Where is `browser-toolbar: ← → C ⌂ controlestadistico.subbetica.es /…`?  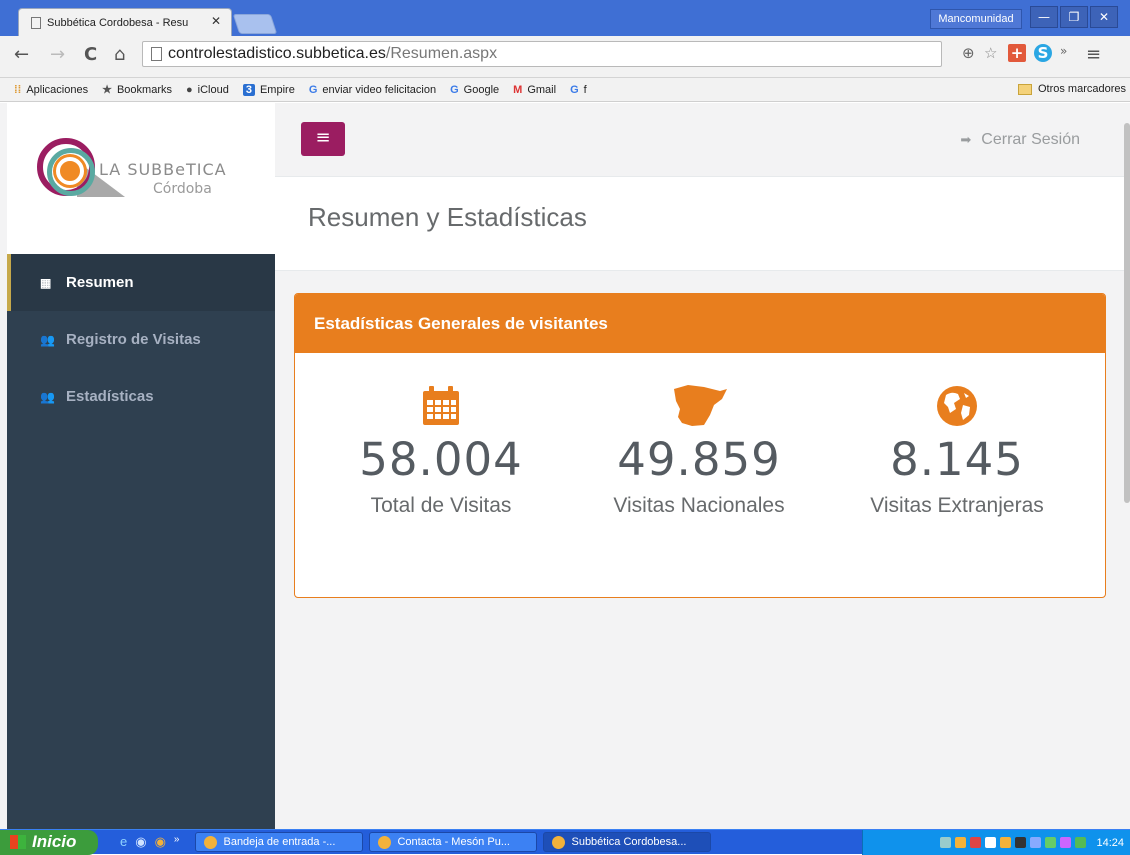 browser-toolbar: ← → C ⌂ controlestadistico.subbetica.es /… is located at coordinates (565, 57).